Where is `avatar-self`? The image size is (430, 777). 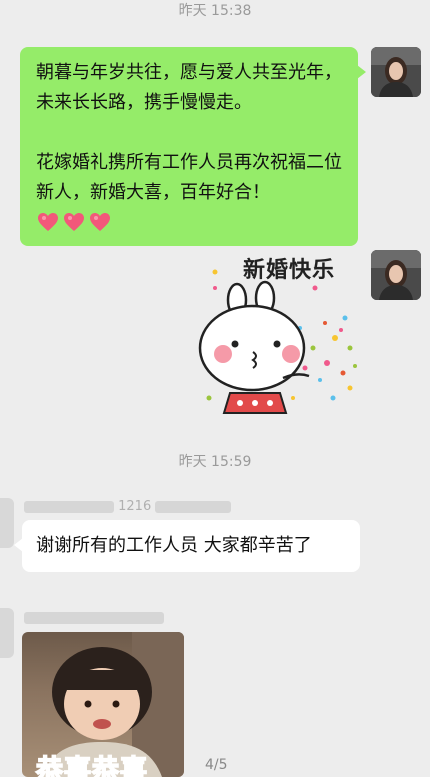
avatar-self is located at coordinates (396, 72).